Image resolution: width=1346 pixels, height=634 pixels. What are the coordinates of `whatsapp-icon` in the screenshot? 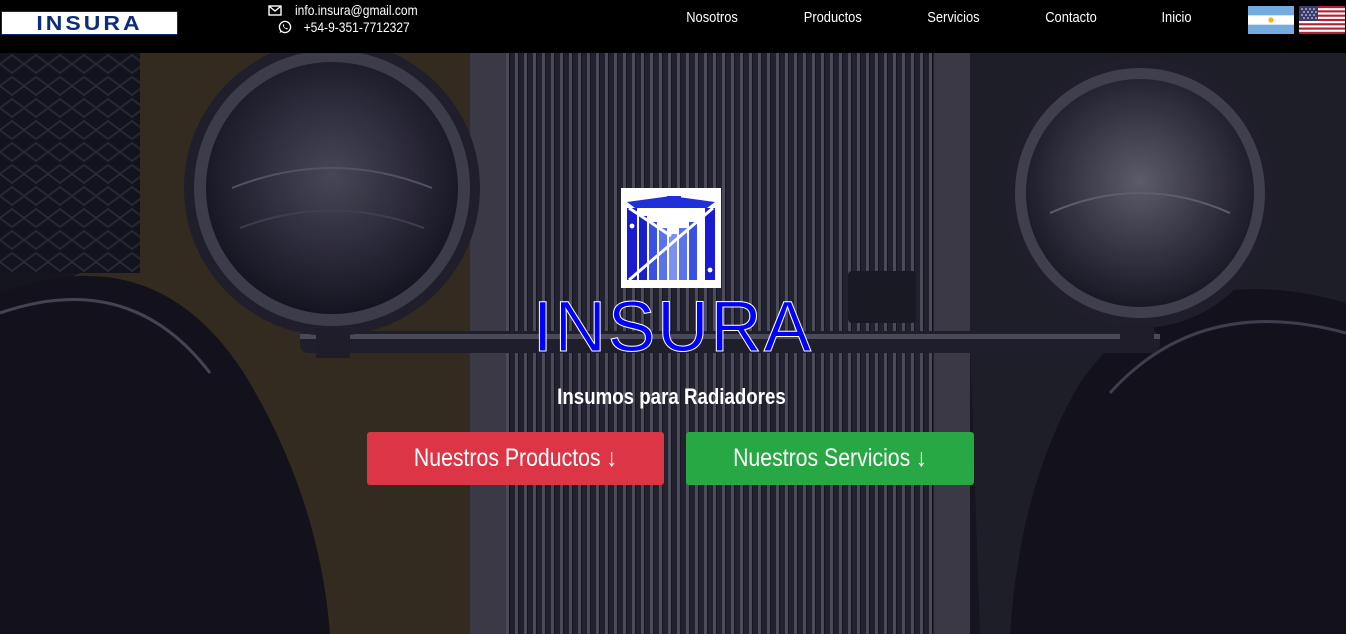 It's located at (285, 27).